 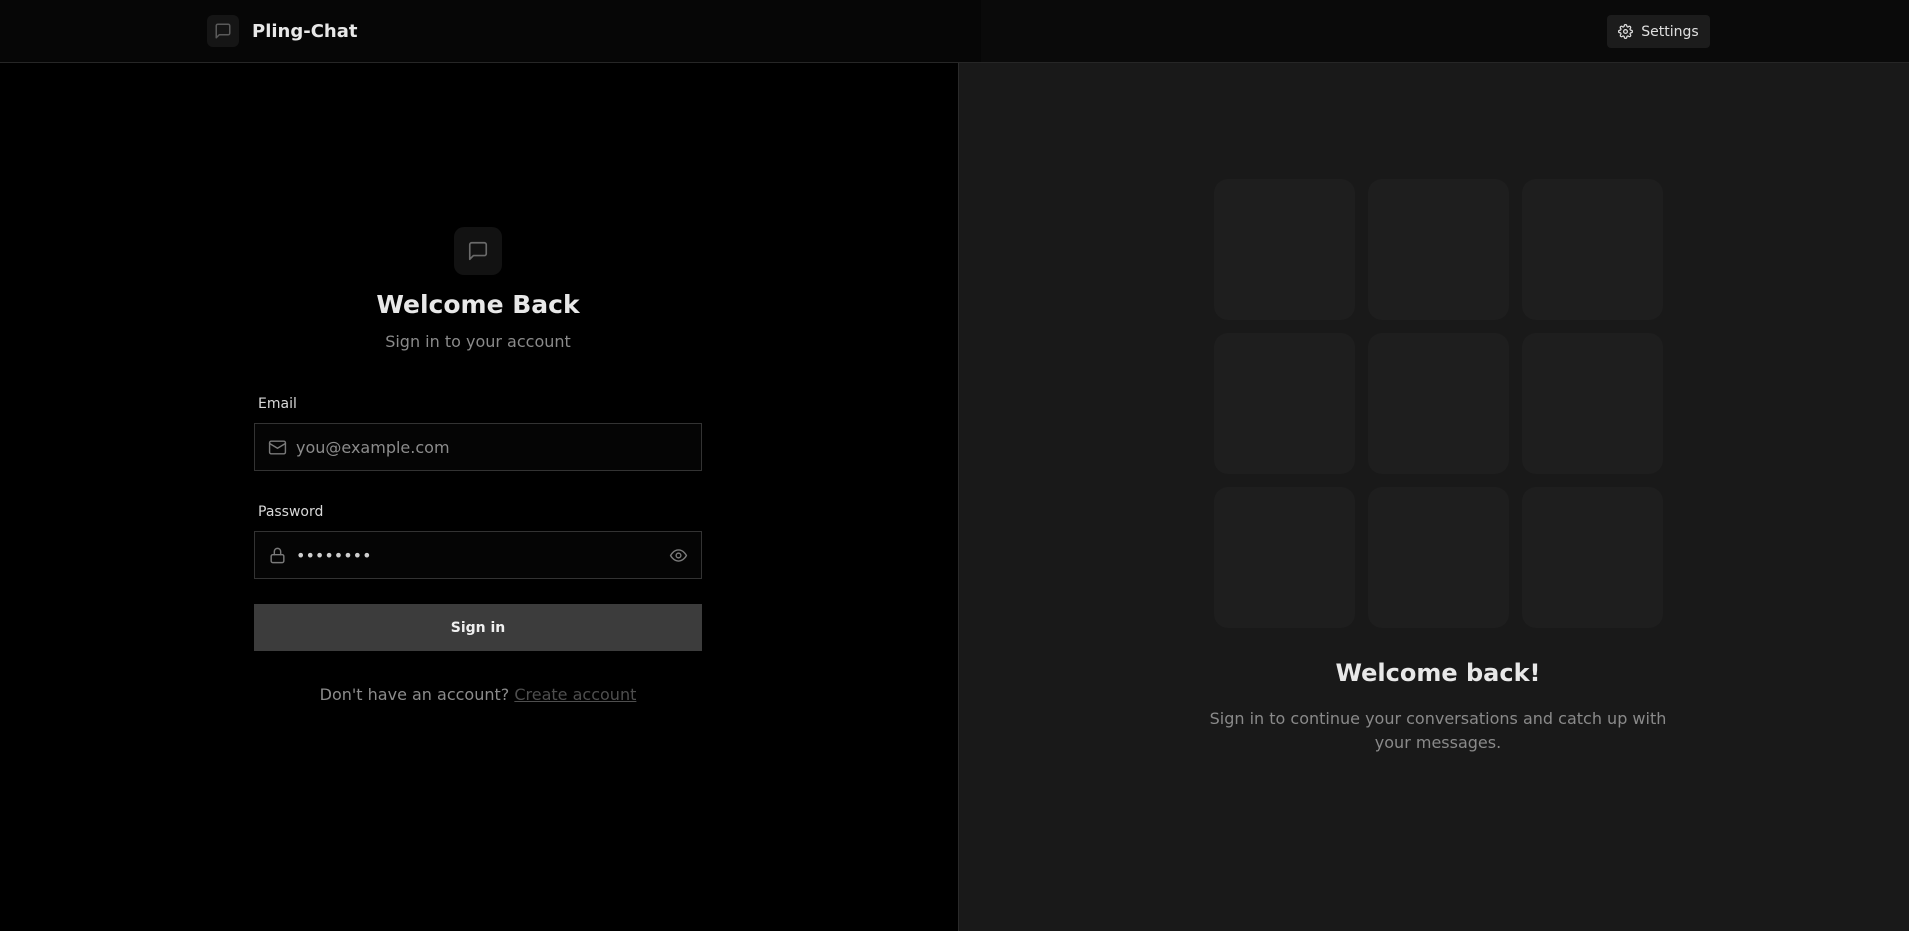 I want to click on password-field-wrapper, so click(x=478, y=555).